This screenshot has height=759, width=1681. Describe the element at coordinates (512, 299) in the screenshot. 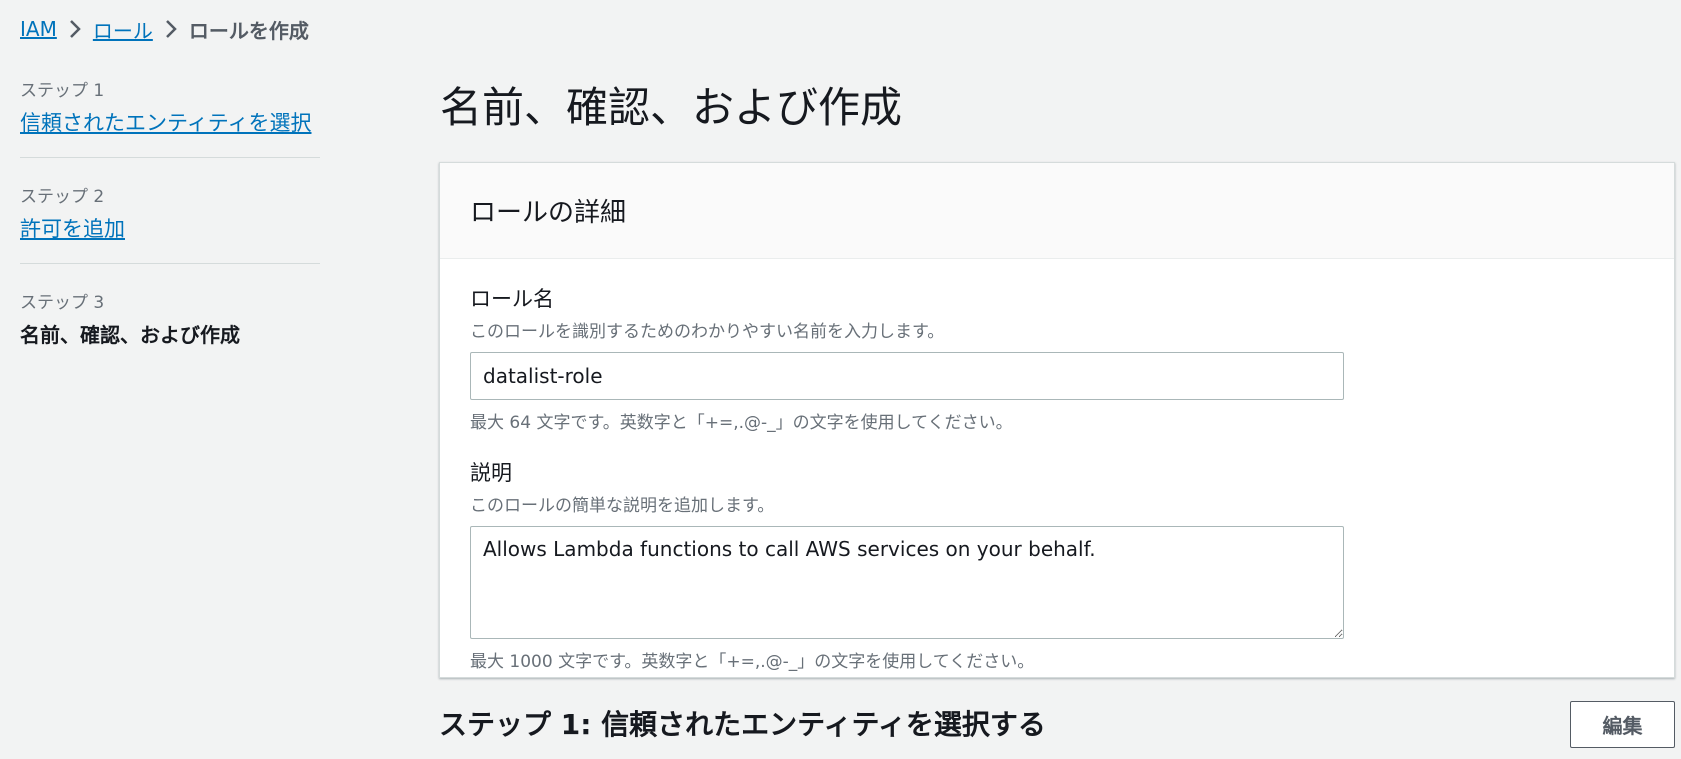

I see `role-name-label: ロール名` at that location.